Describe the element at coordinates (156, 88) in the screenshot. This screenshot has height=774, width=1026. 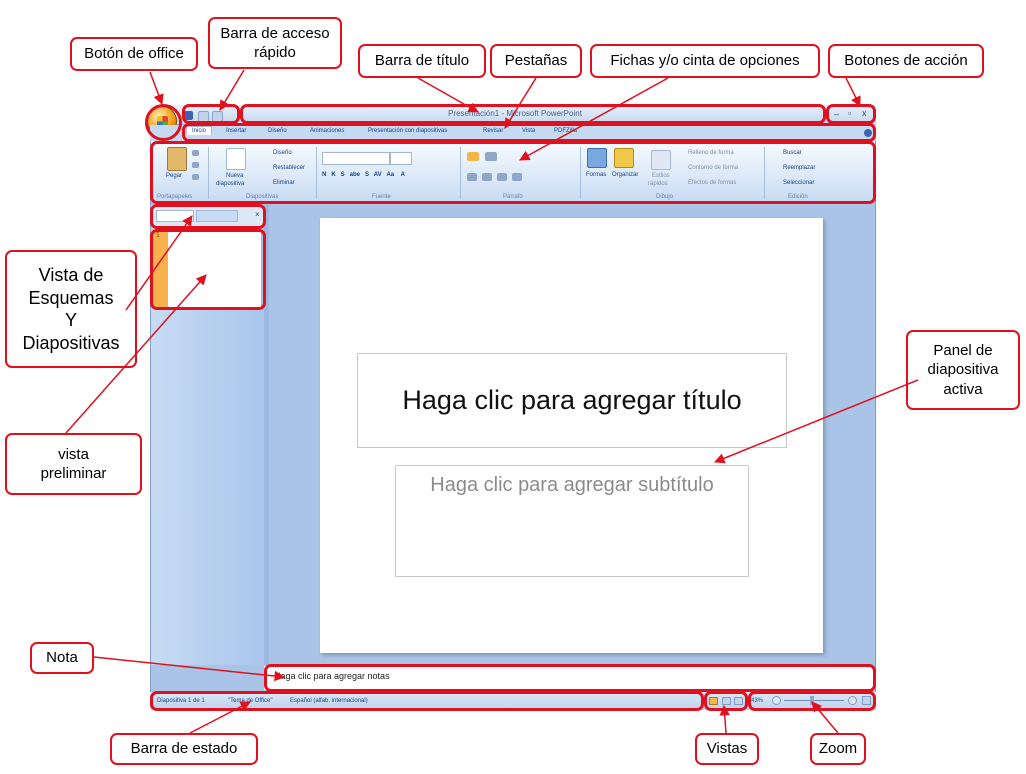
I see `arrow-office-button` at that location.